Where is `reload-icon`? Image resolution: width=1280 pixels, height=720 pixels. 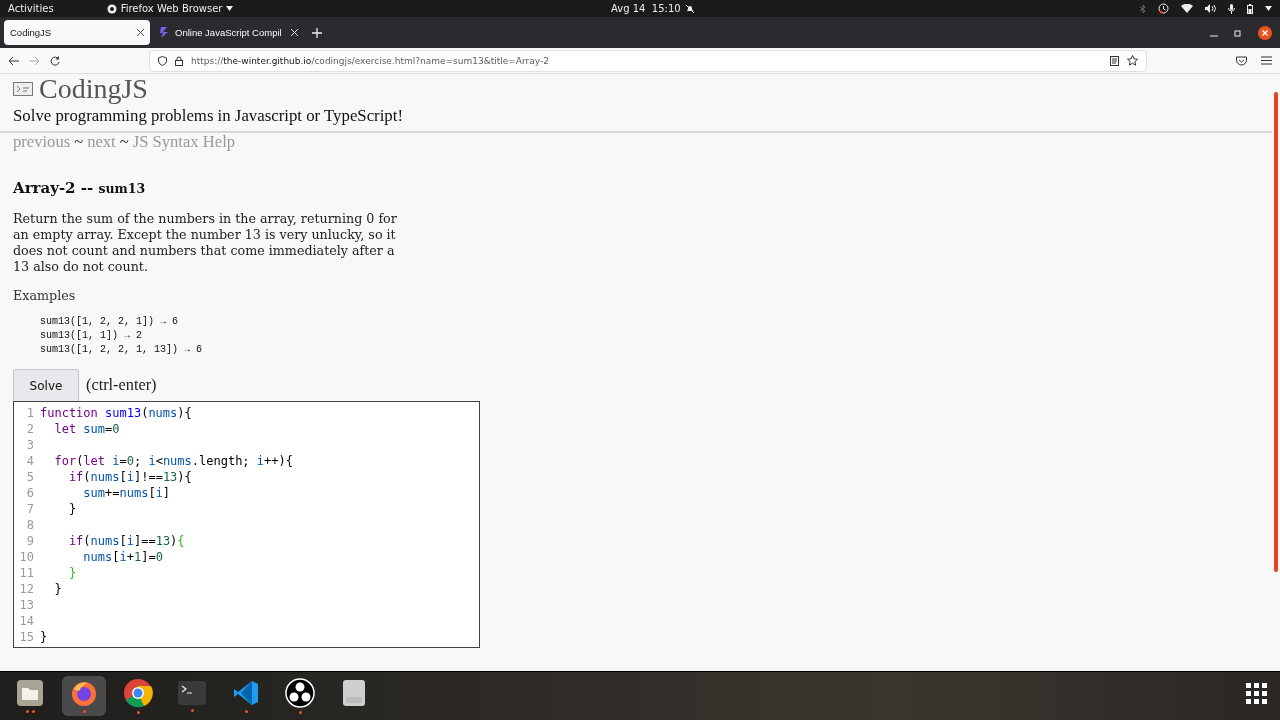 reload-icon is located at coordinates (55, 60).